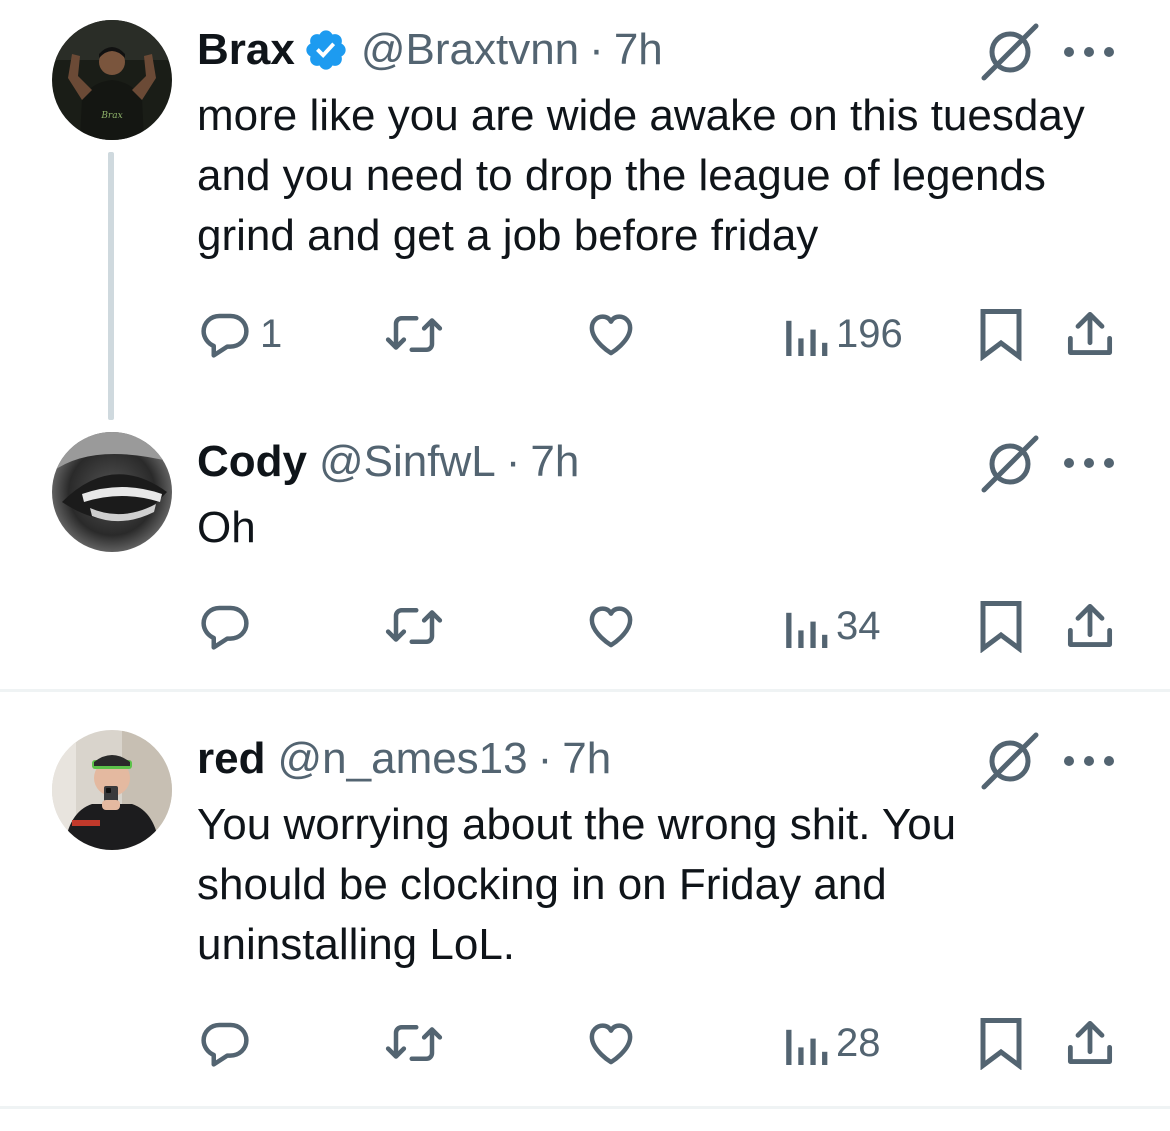 This screenshot has width=1170, height=1131. What do you see at coordinates (470, 50) in the screenshot?
I see `author-handle: @Braxtvnn` at bounding box center [470, 50].